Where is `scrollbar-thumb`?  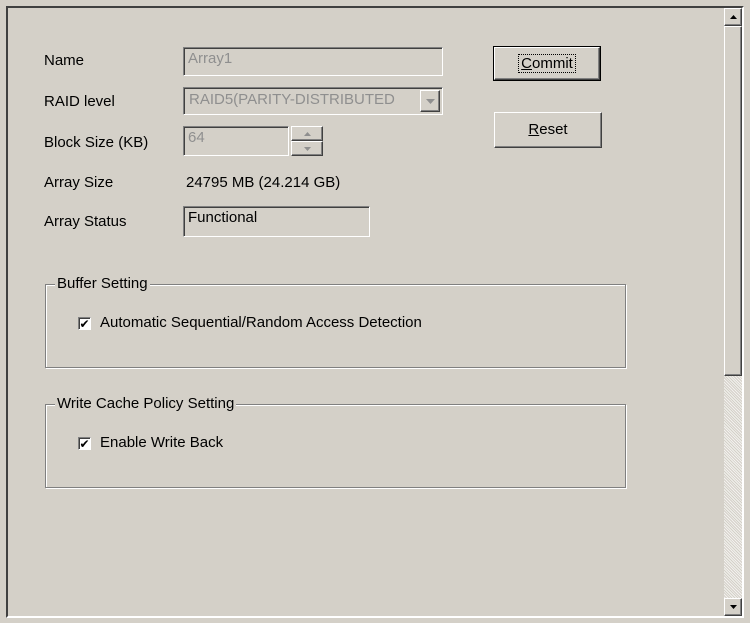
scrollbar-thumb is located at coordinates (733, 201).